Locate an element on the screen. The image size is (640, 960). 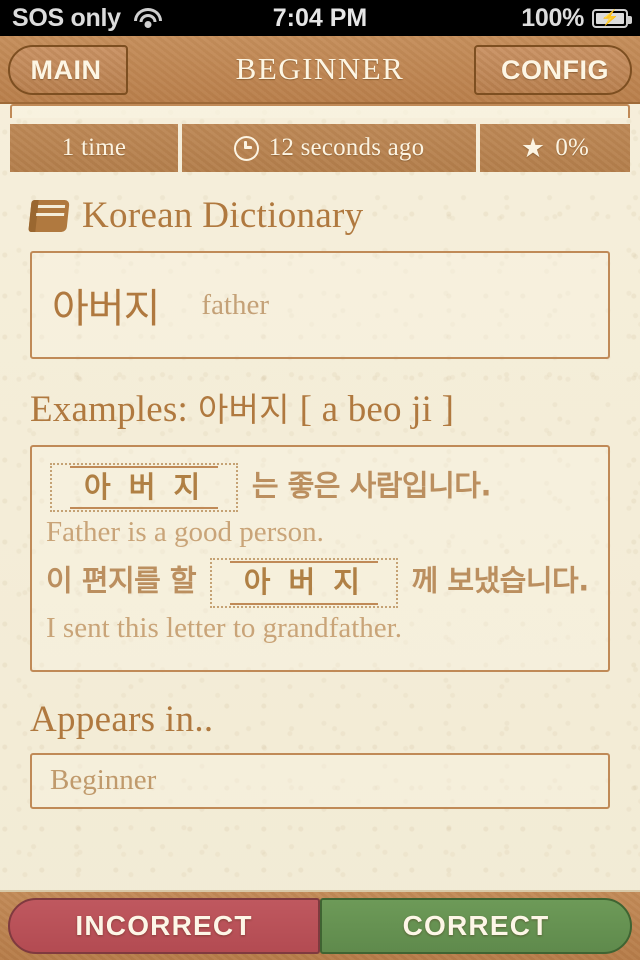
word-translation: father is located at coordinates (235, 304).